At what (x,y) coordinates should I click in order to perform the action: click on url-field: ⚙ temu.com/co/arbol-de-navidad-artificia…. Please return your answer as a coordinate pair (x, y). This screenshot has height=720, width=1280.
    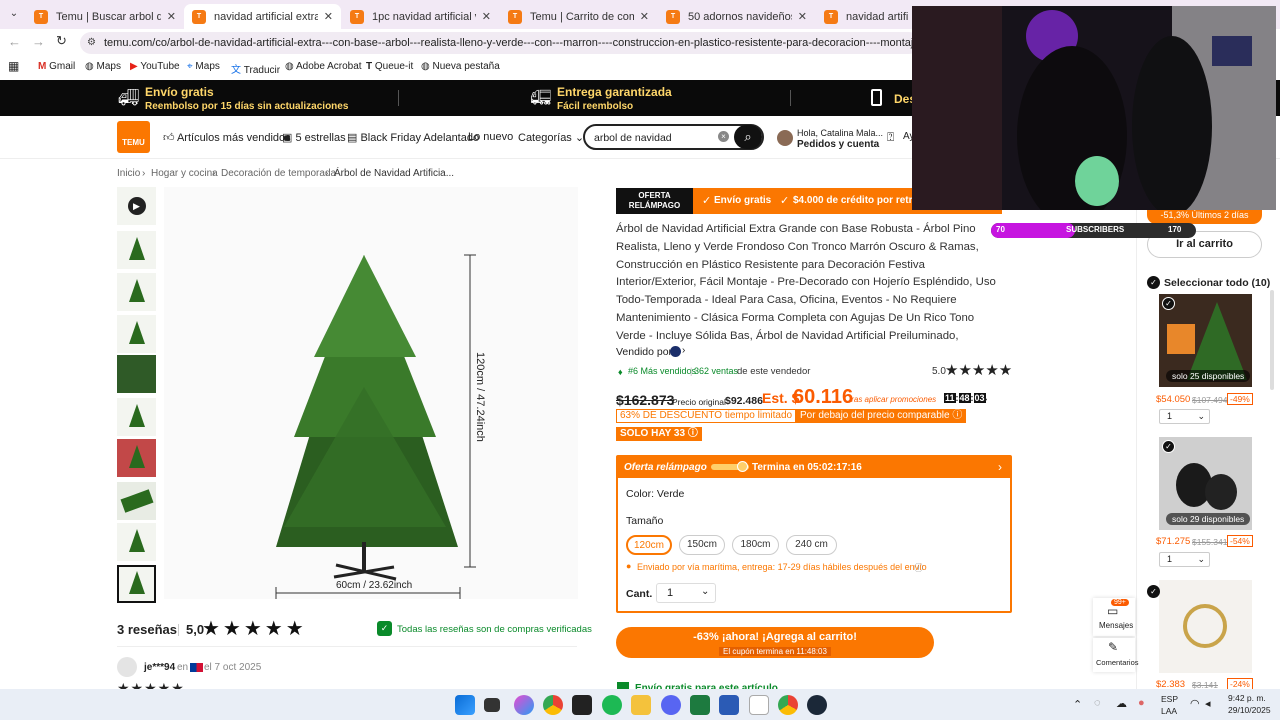
    Looking at the image, I should click on (500, 43).